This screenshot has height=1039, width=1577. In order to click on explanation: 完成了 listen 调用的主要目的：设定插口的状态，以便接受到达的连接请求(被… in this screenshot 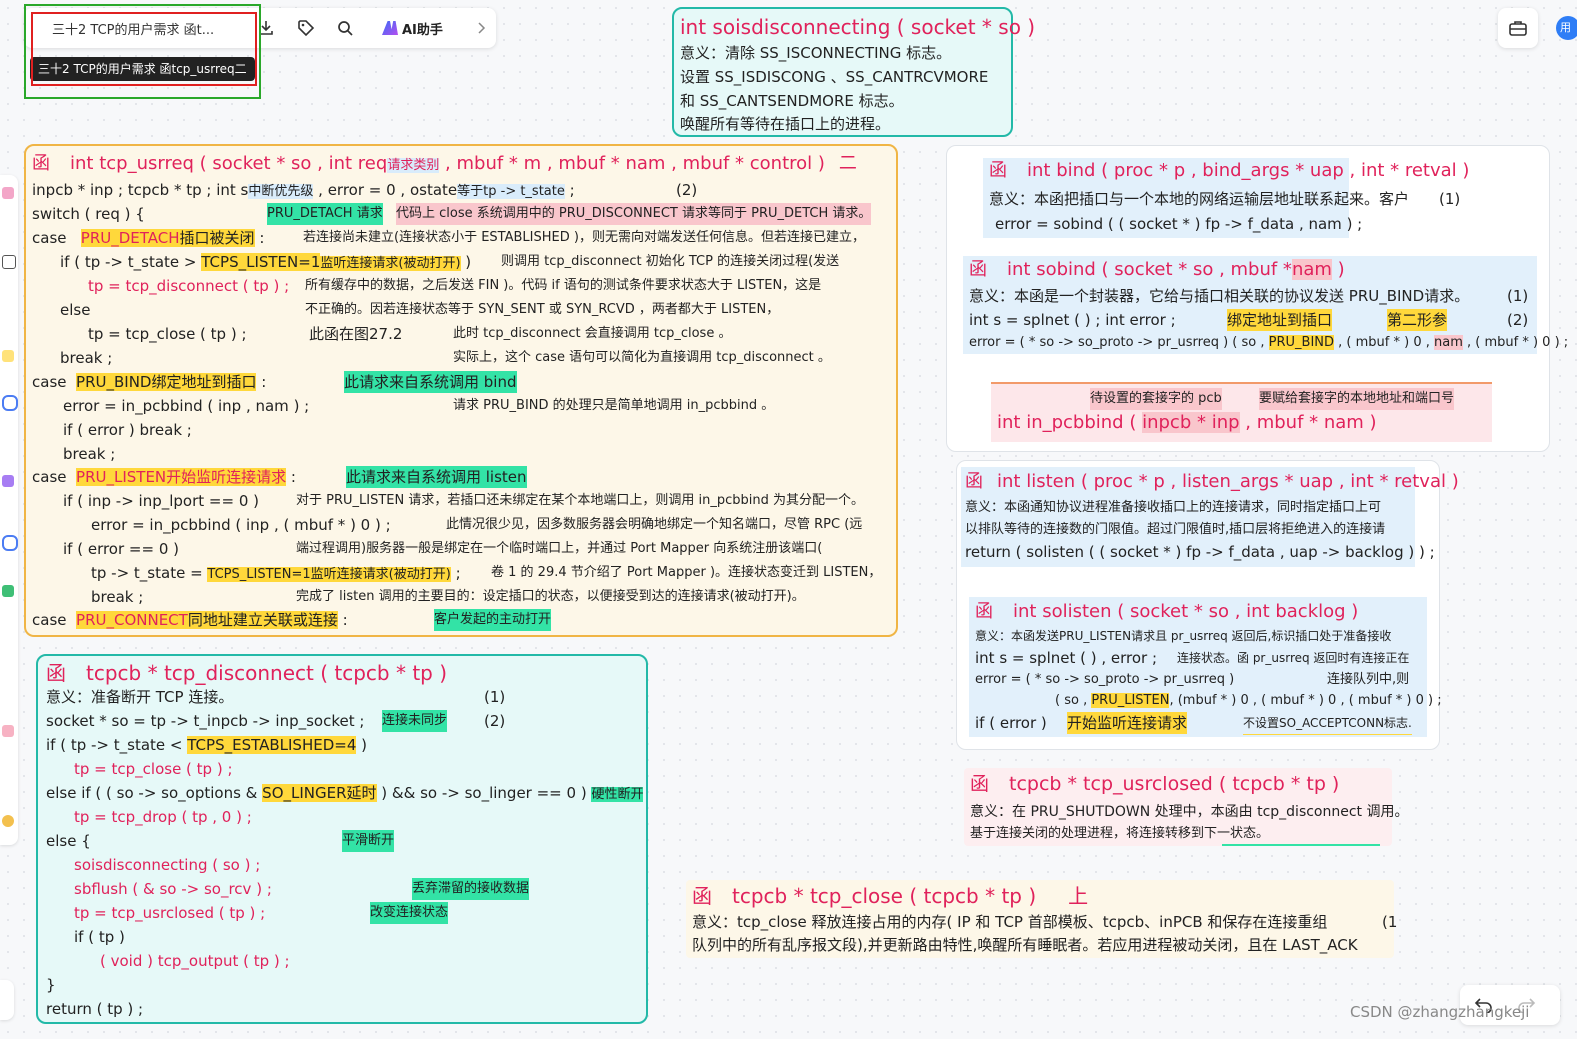, I will do `click(550, 596)`.